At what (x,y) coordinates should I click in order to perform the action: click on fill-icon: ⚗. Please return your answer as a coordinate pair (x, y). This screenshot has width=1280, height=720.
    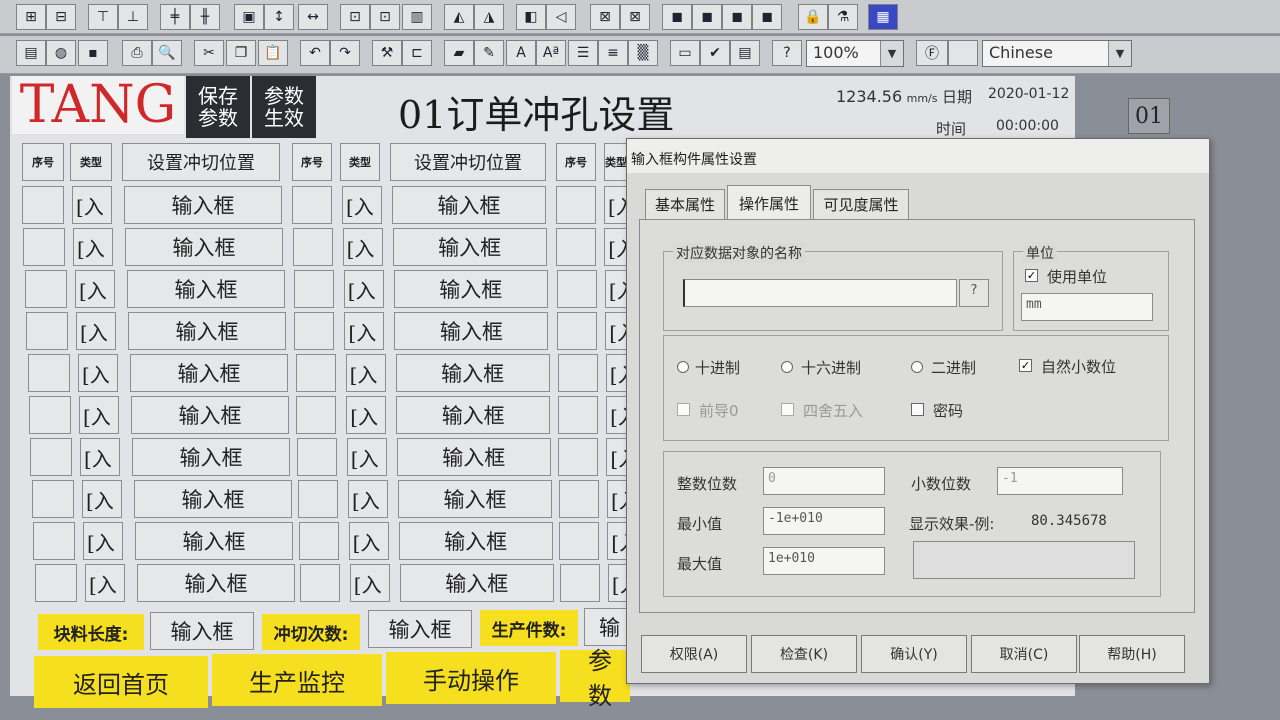
    Looking at the image, I should click on (843, 17).